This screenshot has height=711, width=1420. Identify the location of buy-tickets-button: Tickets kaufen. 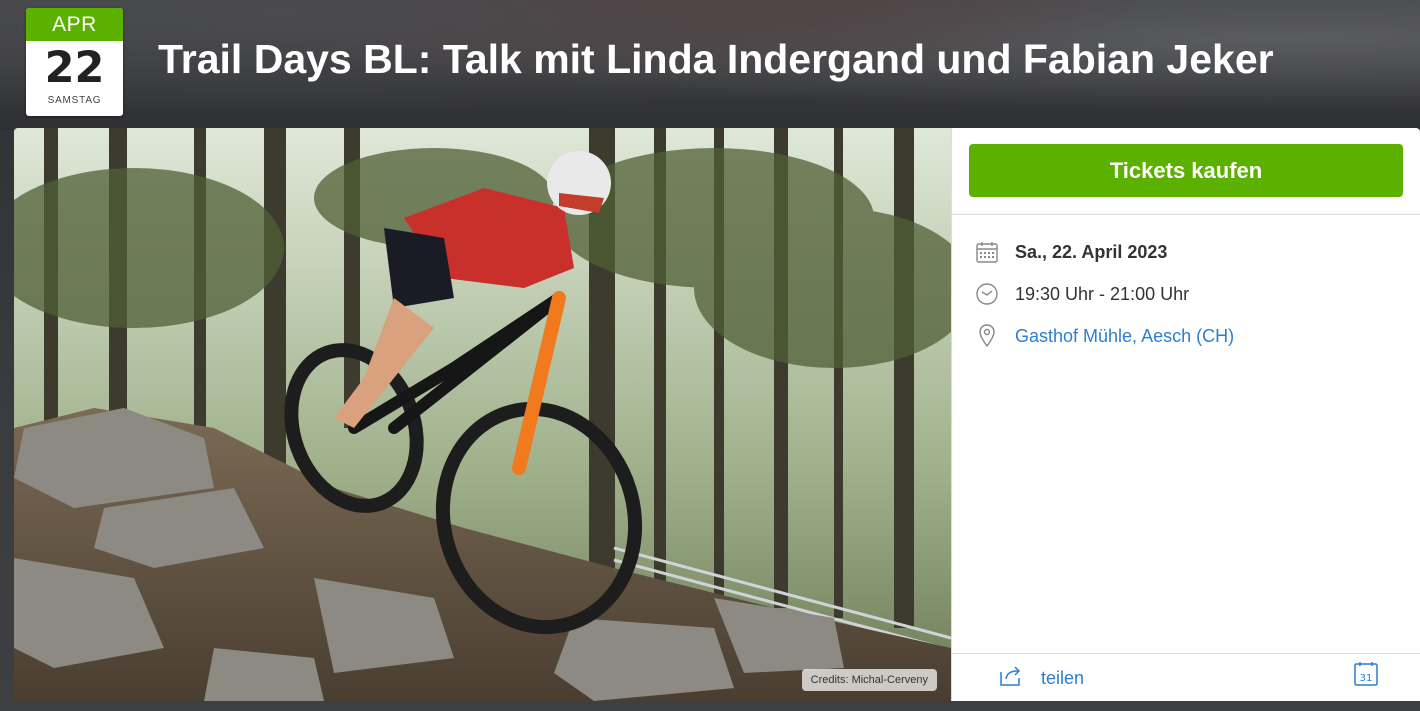
(1186, 170).